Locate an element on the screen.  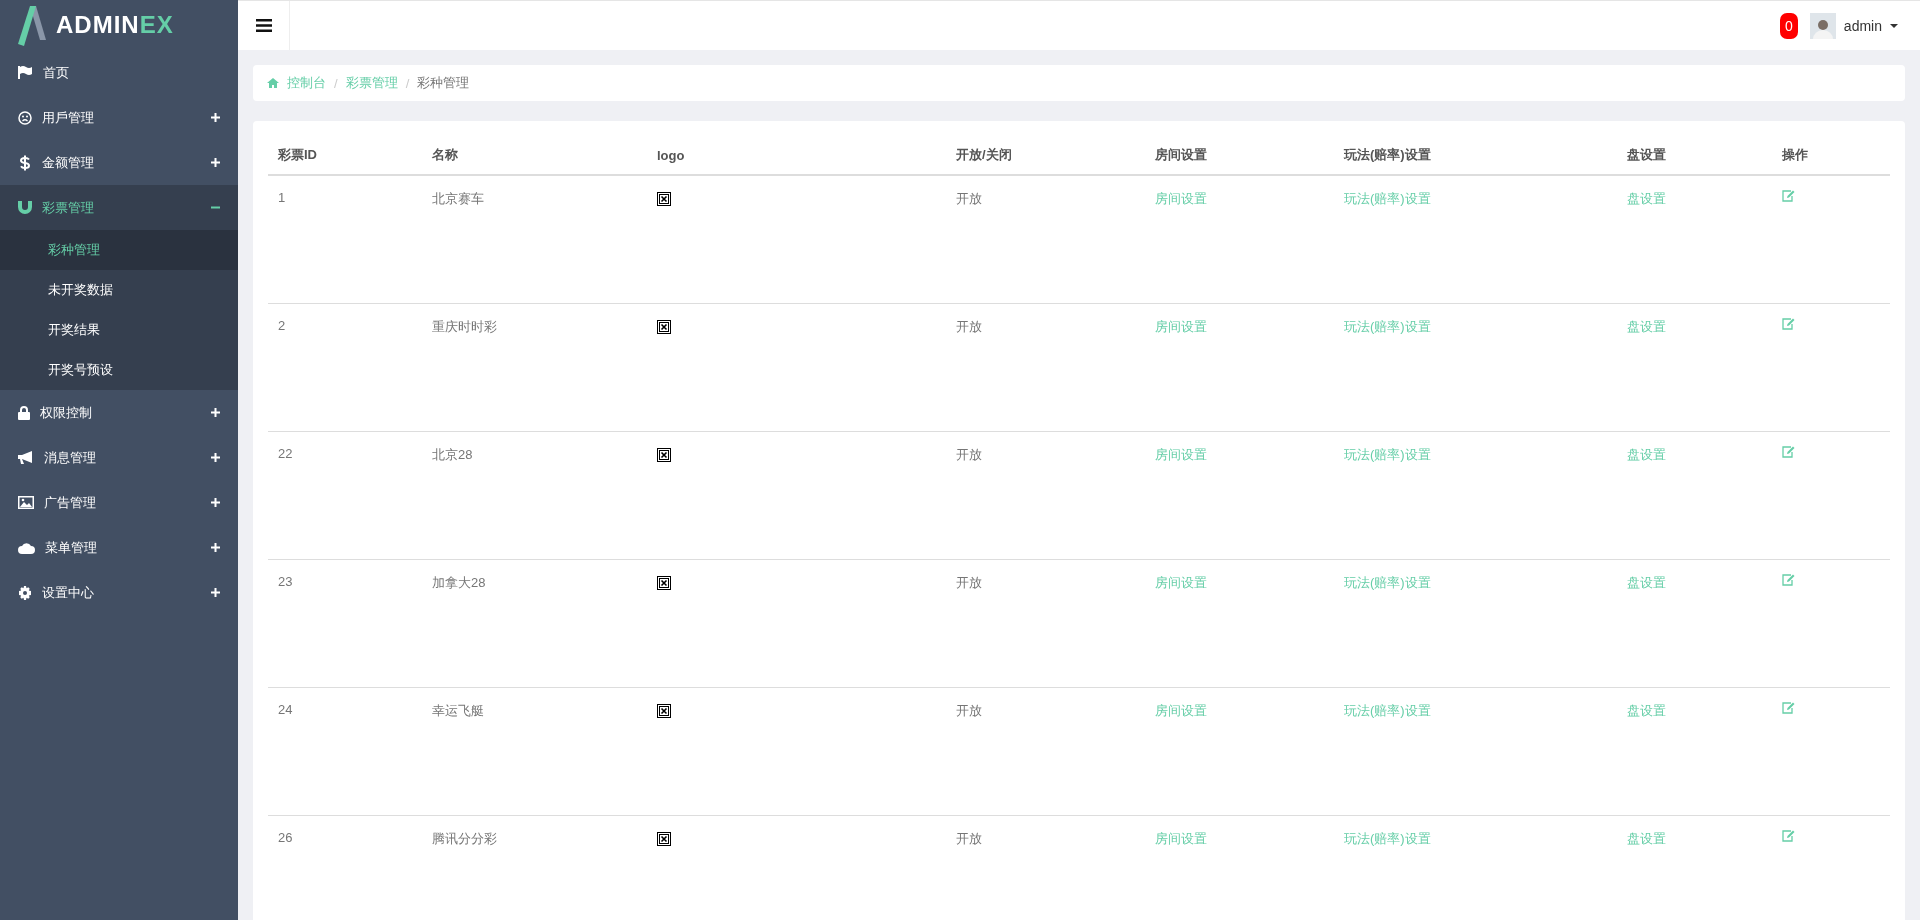
table-cell-text: 加拿大28 is located at coordinates (459, 583).